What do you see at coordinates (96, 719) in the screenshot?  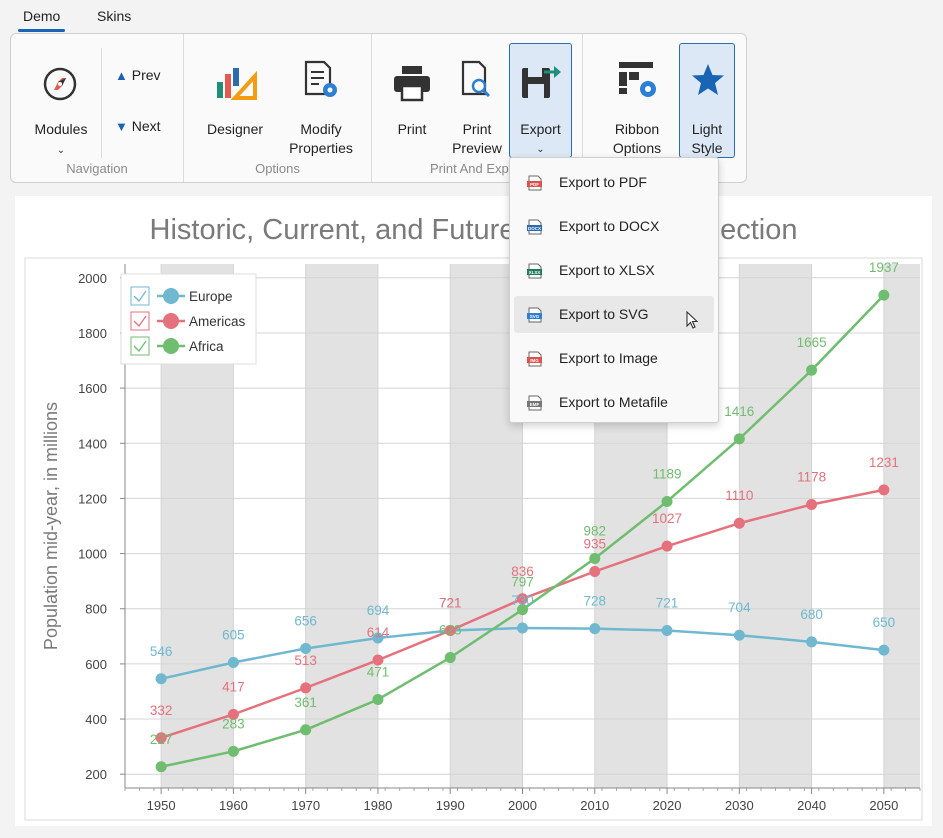 I see `y-tick-label: 400` at bounding box center [96, 719].